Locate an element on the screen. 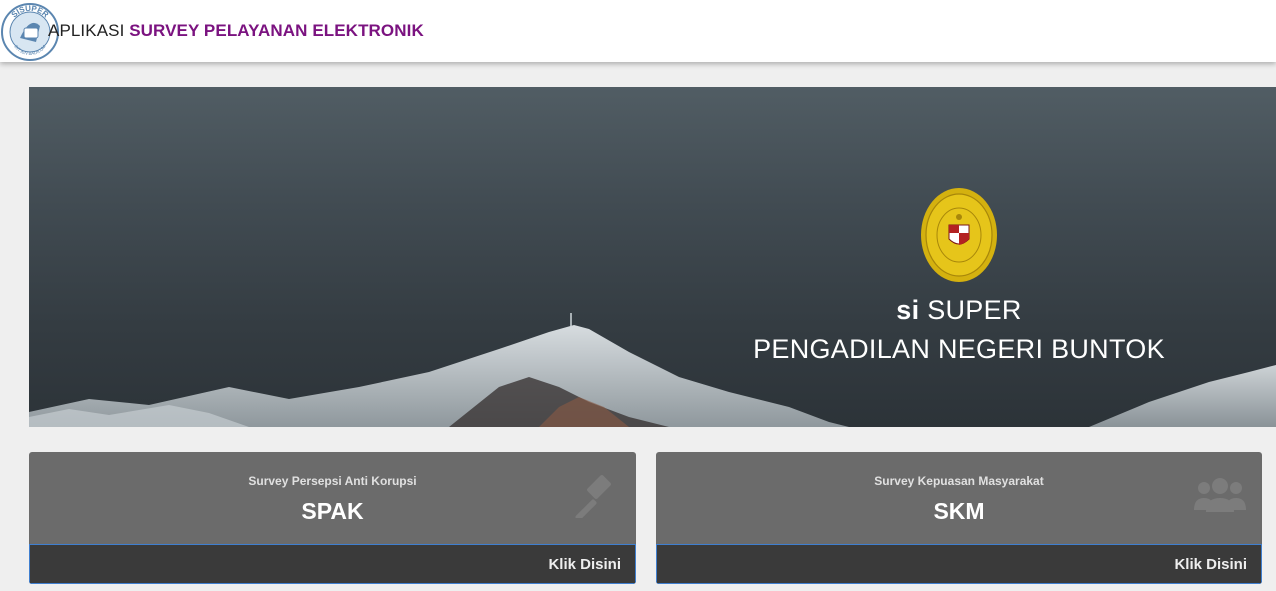  hero-heading-rest: SUPER is located at coordinates (970, 310).